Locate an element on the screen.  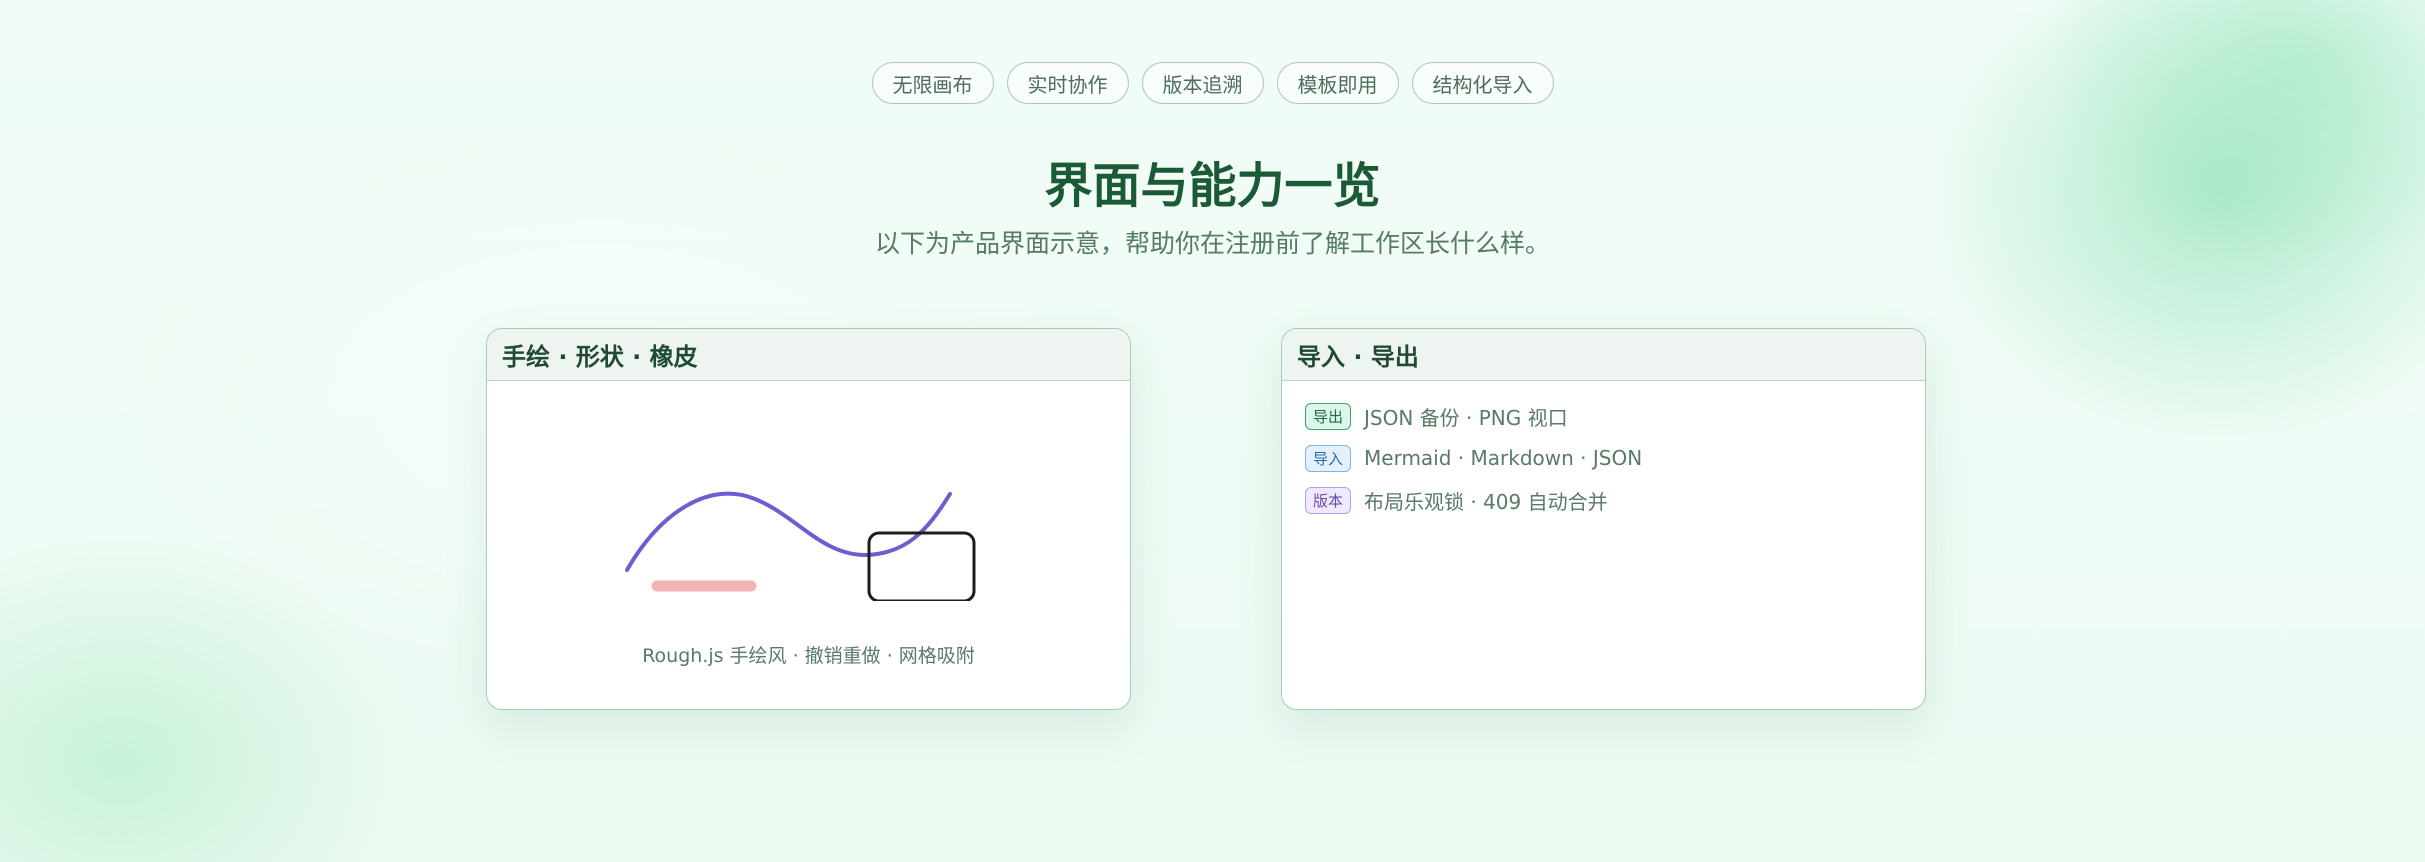
export-badge: 导出 is located at coordinates (1328, 416).